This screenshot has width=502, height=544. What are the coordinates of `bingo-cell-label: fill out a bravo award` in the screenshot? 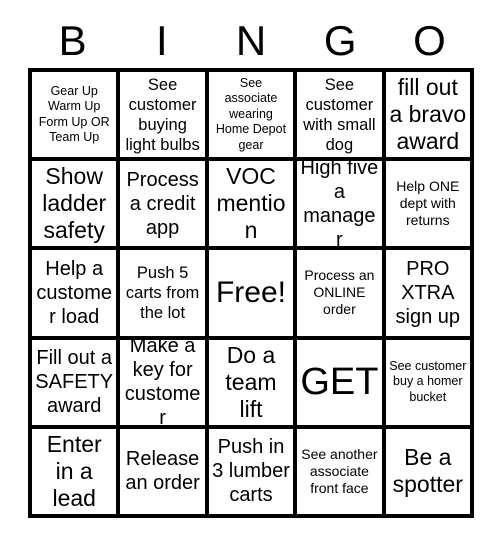 It's located at (428, 114).